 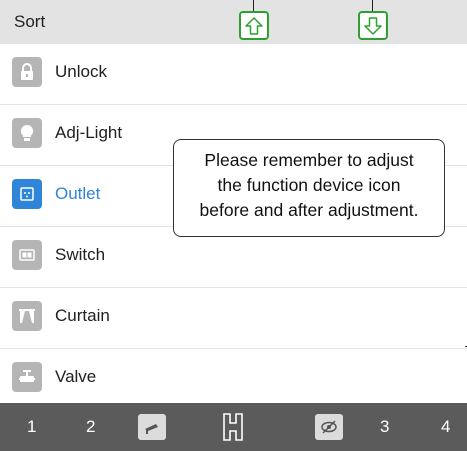 I want to click on lightbulb-icon, so click(x=27, y=133).